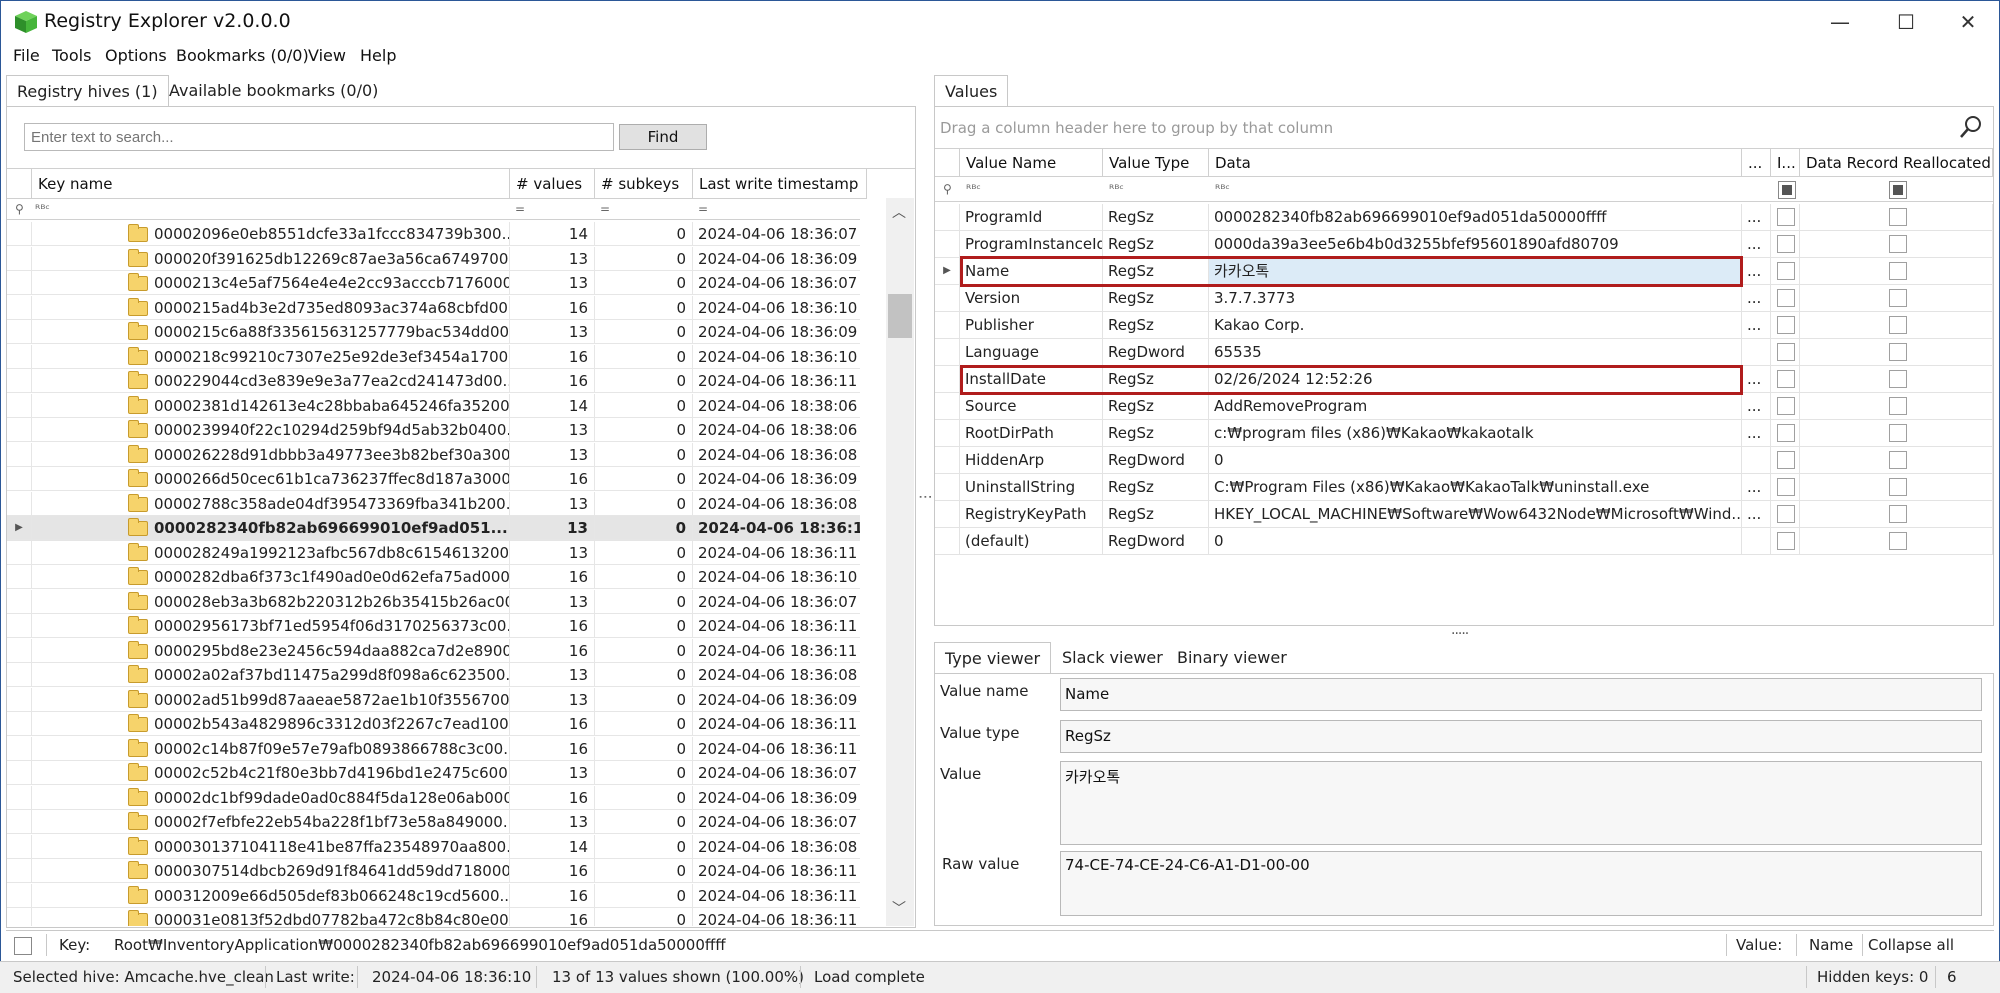  I want to click on raw-value-field: 74-CE-74-CE-24-C6-A1-D1-00-00, so click(1521, 883).